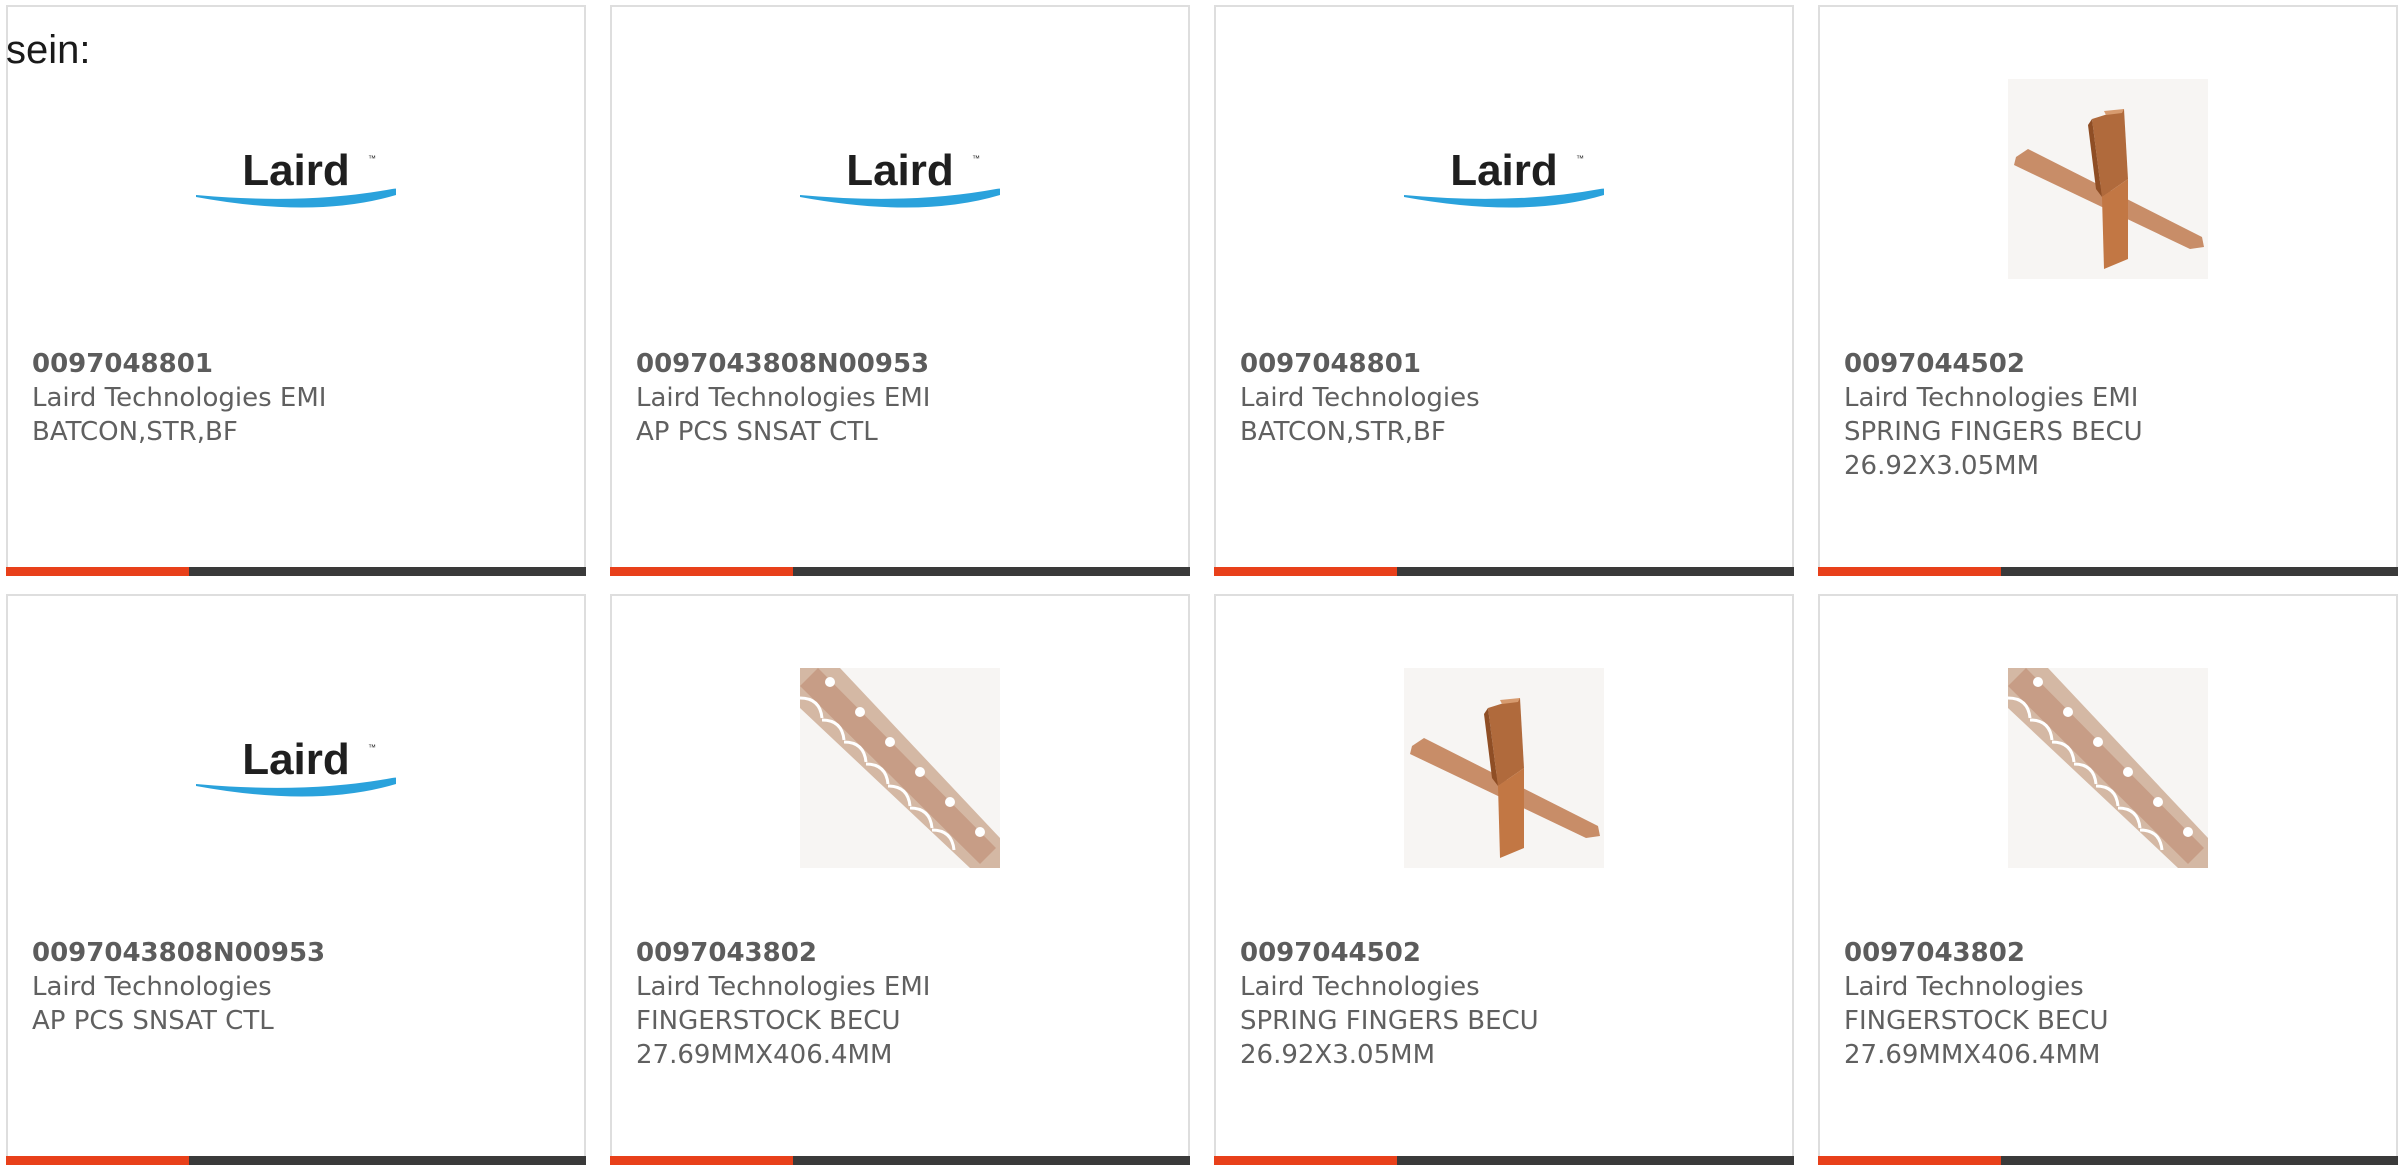  I want to click on intro-text: sein:, so click(48, 50).